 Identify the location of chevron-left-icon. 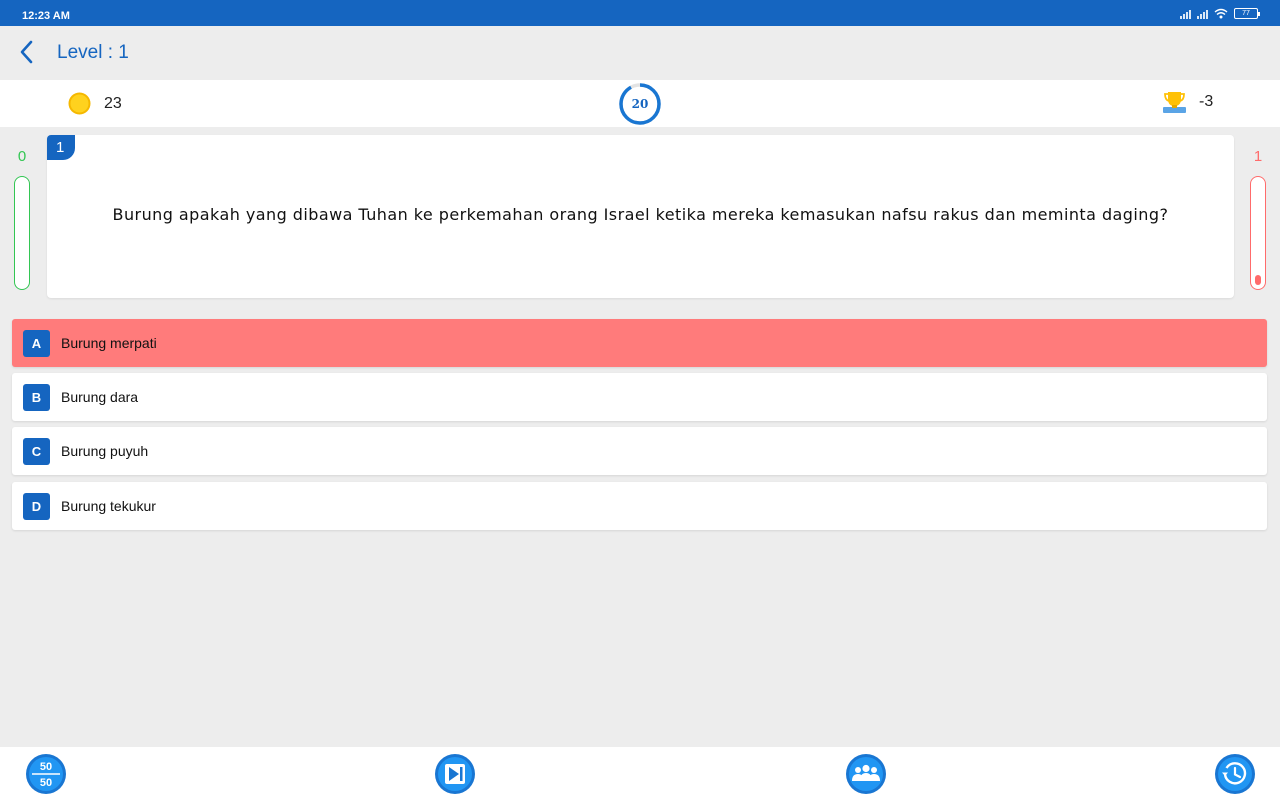
(26, 52).